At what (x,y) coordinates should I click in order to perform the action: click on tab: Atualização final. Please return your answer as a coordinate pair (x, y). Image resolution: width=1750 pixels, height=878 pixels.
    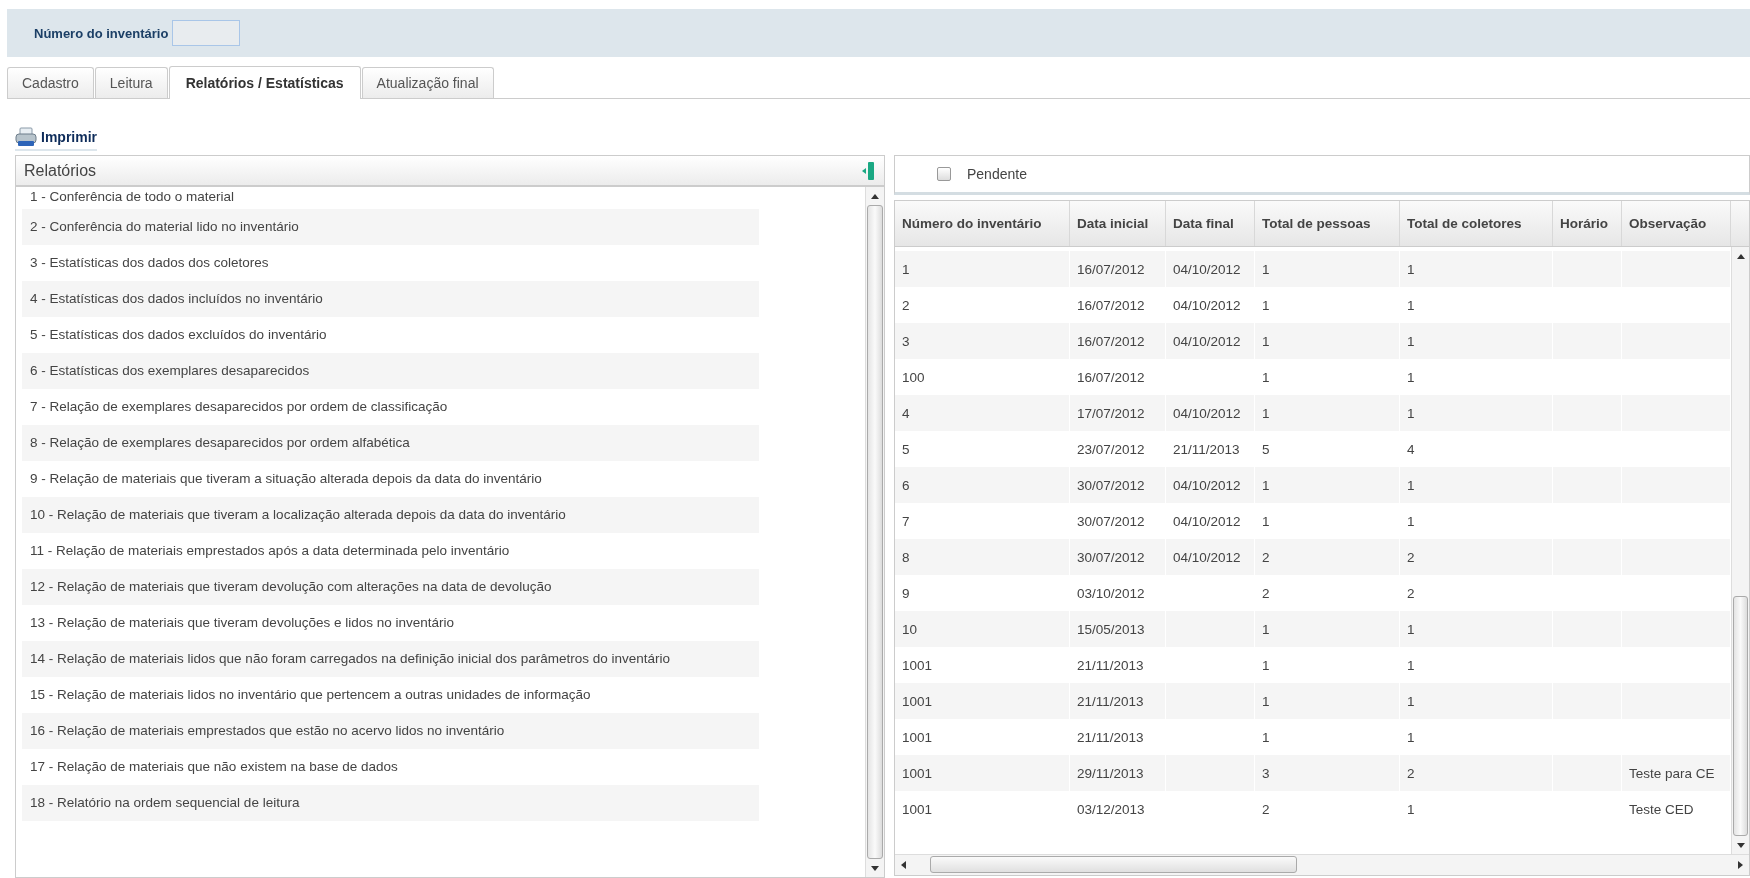
    Looking at the image, I should click on (427, 82).